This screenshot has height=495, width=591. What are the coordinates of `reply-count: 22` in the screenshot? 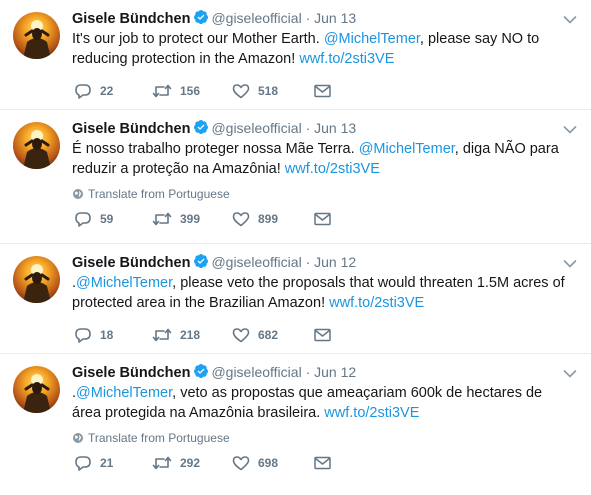 It's located at (107, 91).